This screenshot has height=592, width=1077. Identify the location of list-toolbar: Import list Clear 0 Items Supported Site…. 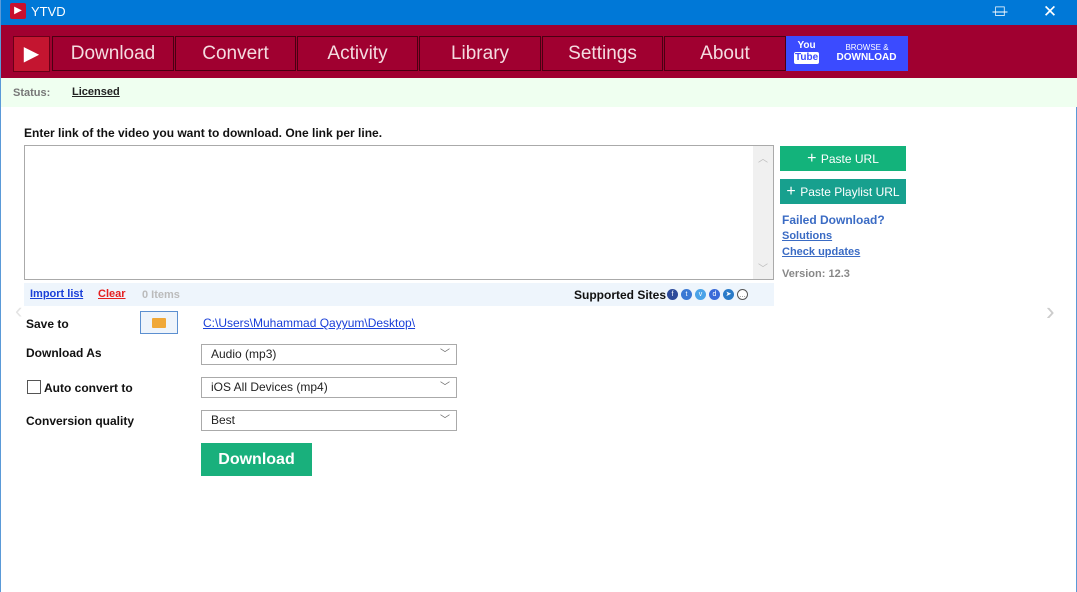
(399, 294).